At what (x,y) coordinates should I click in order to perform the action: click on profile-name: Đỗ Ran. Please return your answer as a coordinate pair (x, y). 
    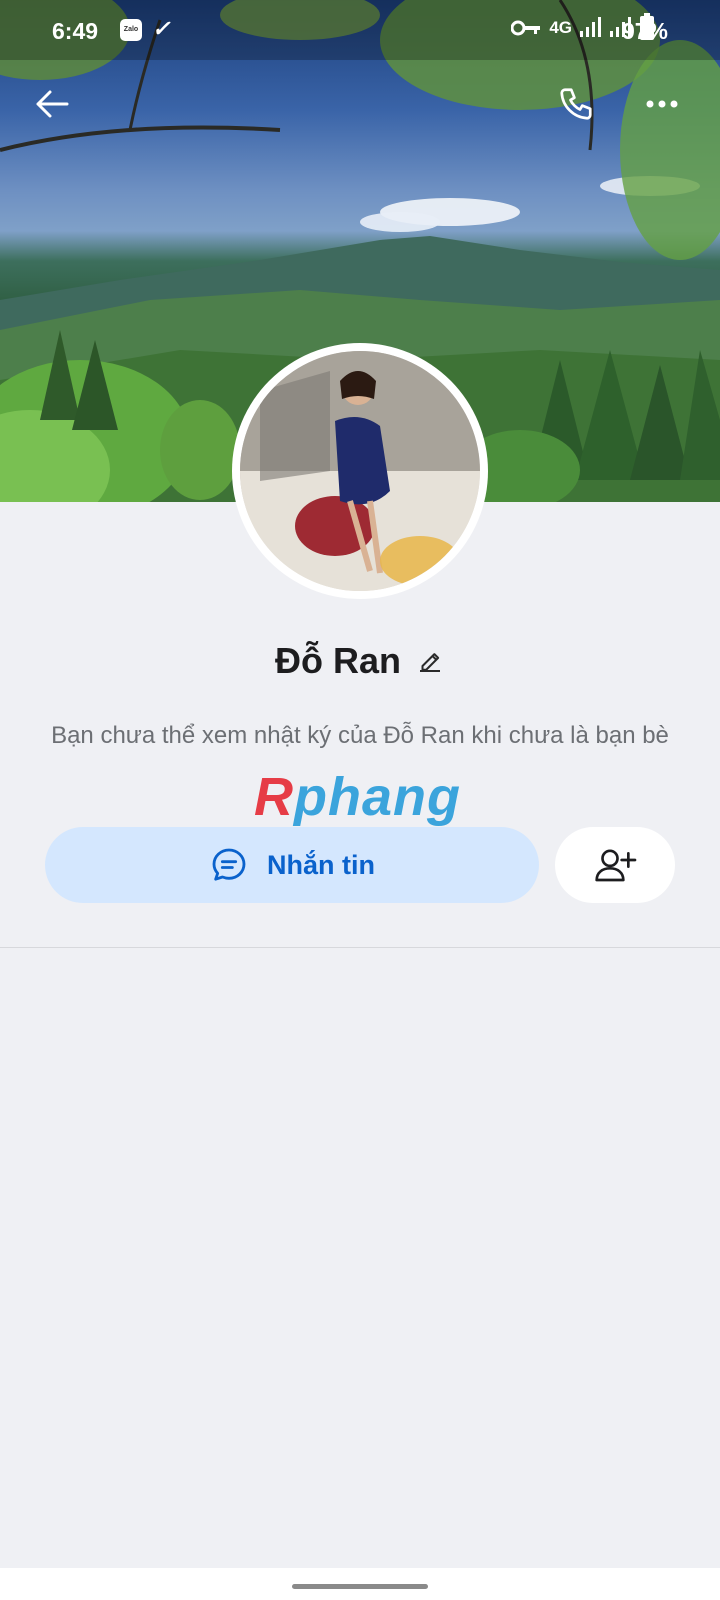
    Looking at the image, I should click on (338, 660).